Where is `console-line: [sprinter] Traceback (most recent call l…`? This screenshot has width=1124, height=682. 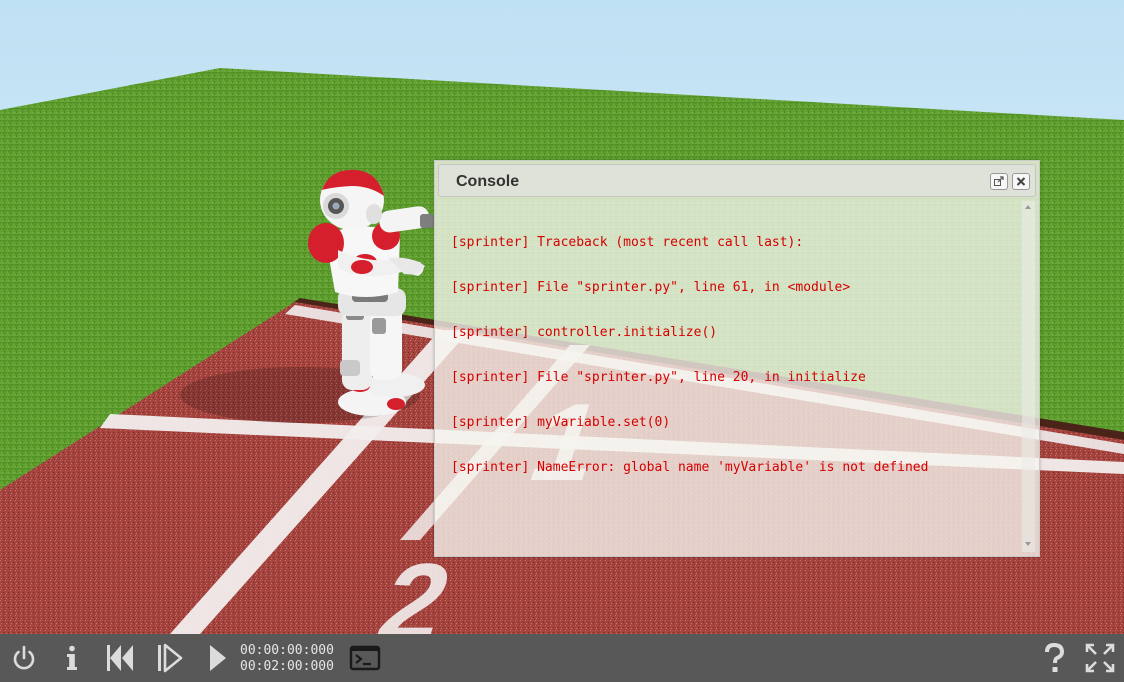 console-line: [sprinter] Traceback (most recent call l… is located at coordinates (627, 242).